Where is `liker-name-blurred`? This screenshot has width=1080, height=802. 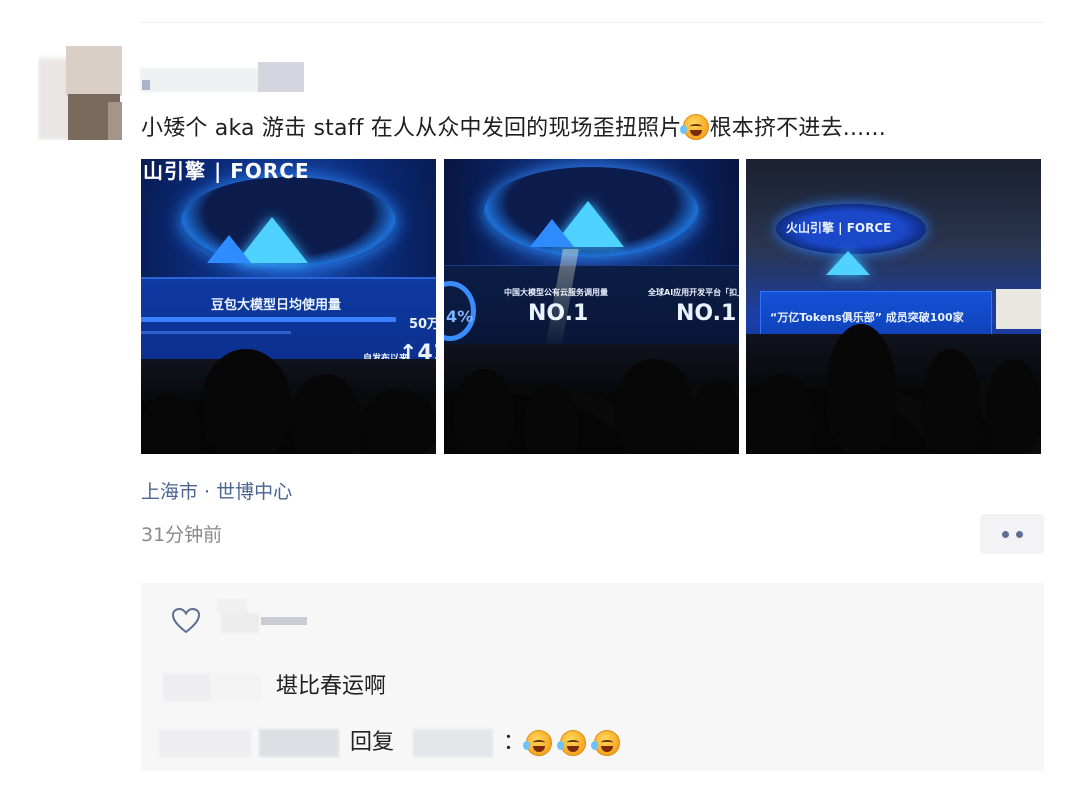
liker-name-blurred is located at coordinates (262, 616).